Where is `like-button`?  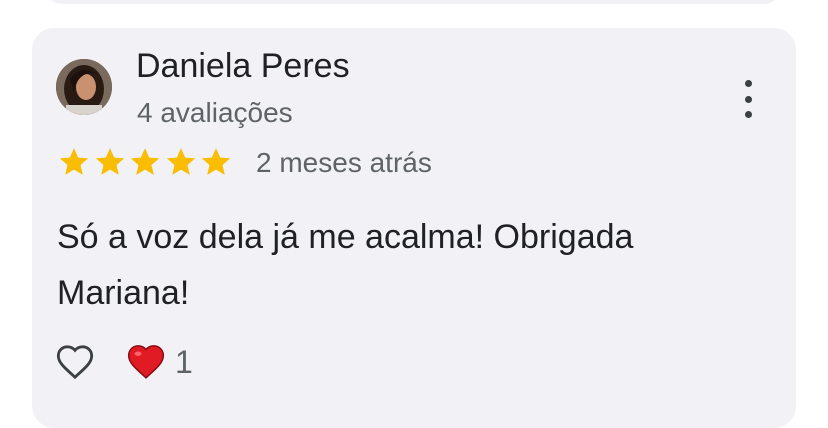
like-button is located at coordinates (75, 363).